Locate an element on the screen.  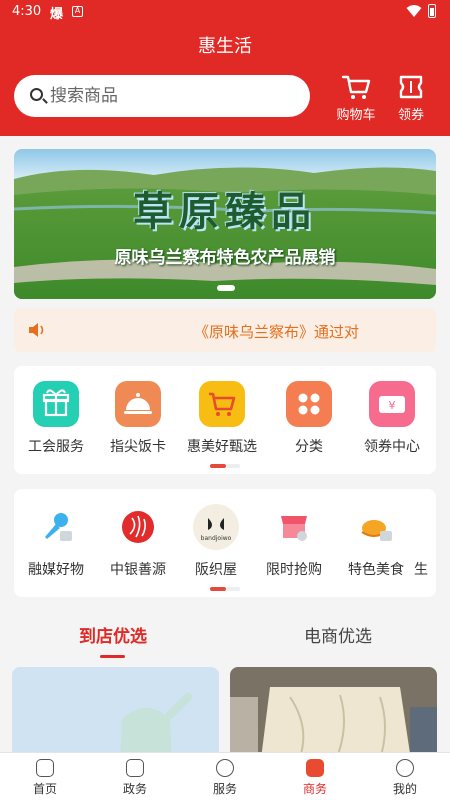
nav-service: 服务 is located at coordinates (225, 778).